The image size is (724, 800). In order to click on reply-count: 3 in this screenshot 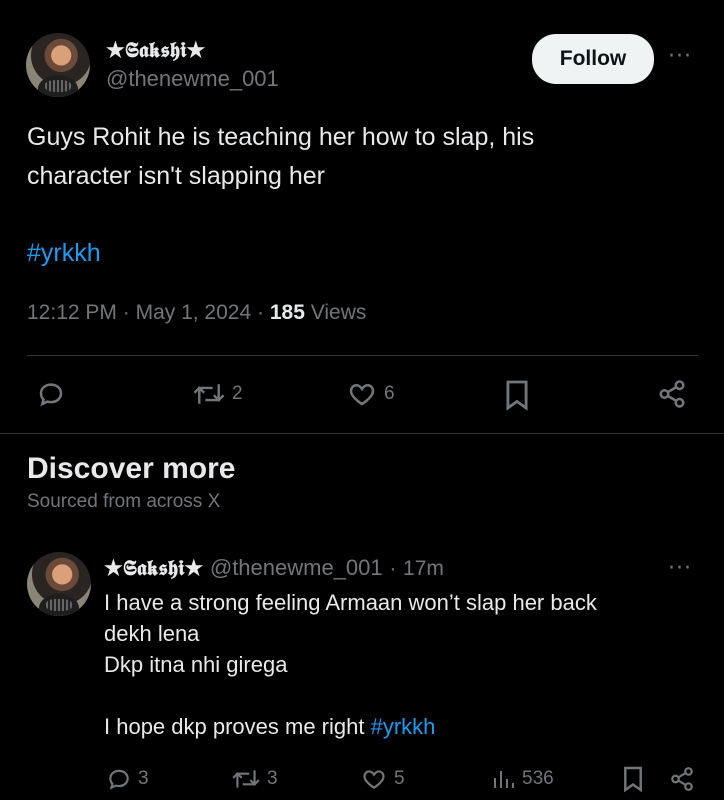, I will do `click(143, 778)`.